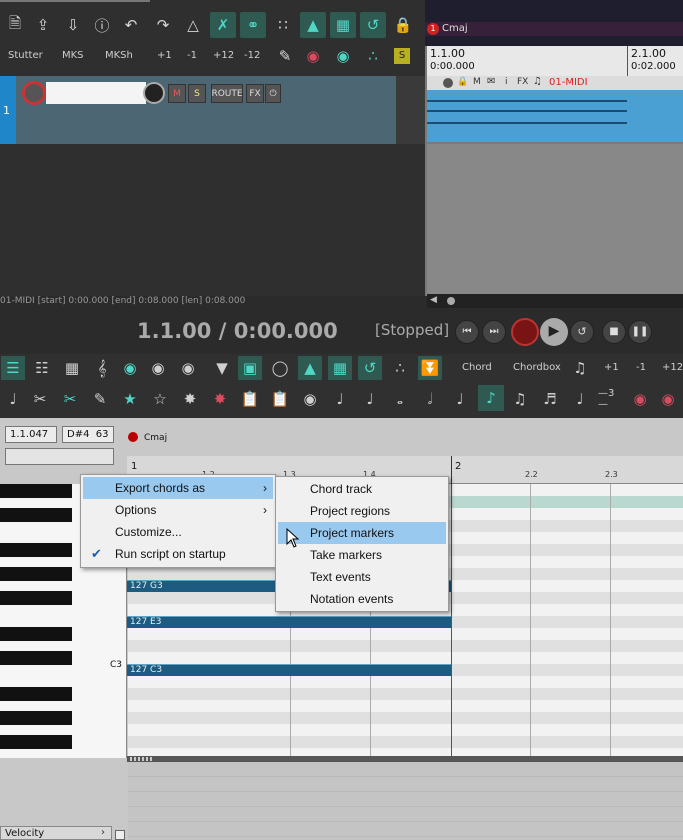  I want to click on midi-toolbar-label-minus1: -1, so click(641, 367).